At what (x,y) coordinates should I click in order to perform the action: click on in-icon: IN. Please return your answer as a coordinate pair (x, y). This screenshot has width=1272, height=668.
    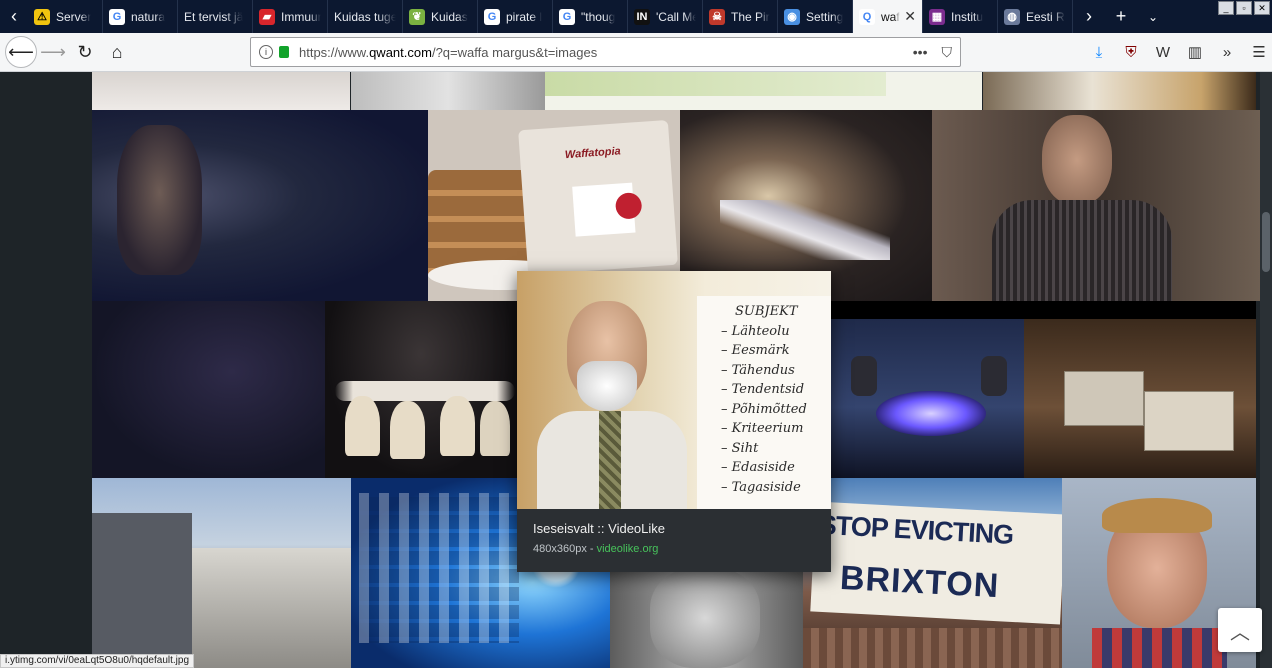
    Looking at the image, I should click on (642, 16).